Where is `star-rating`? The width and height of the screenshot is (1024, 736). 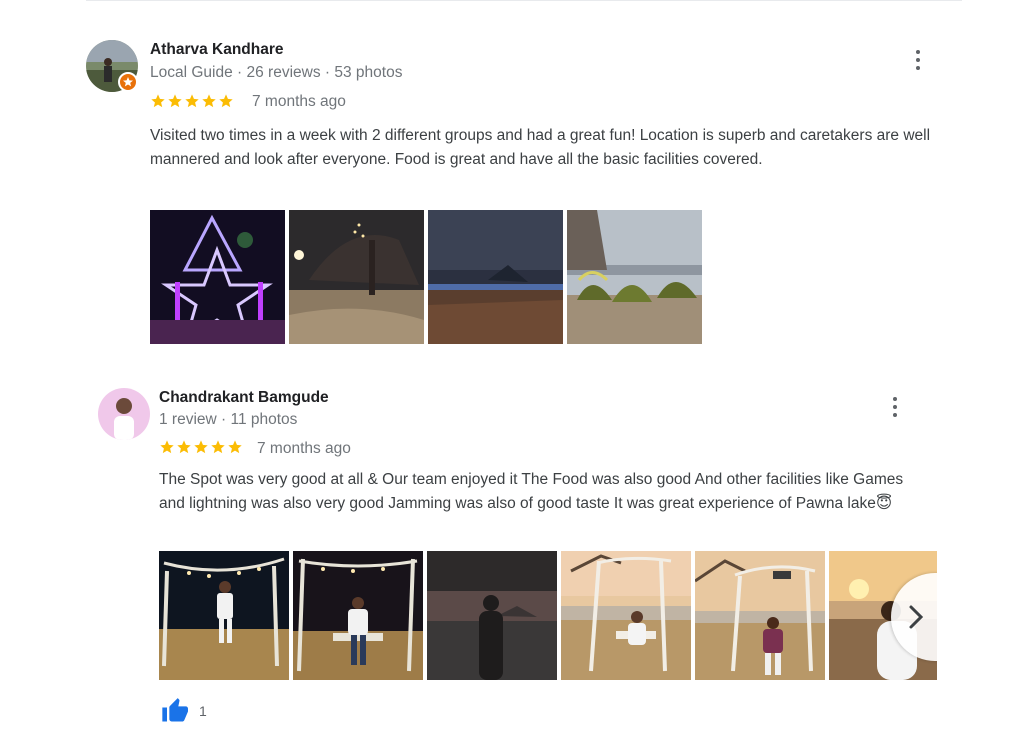
star-rating is located at coordinates (201, 447).